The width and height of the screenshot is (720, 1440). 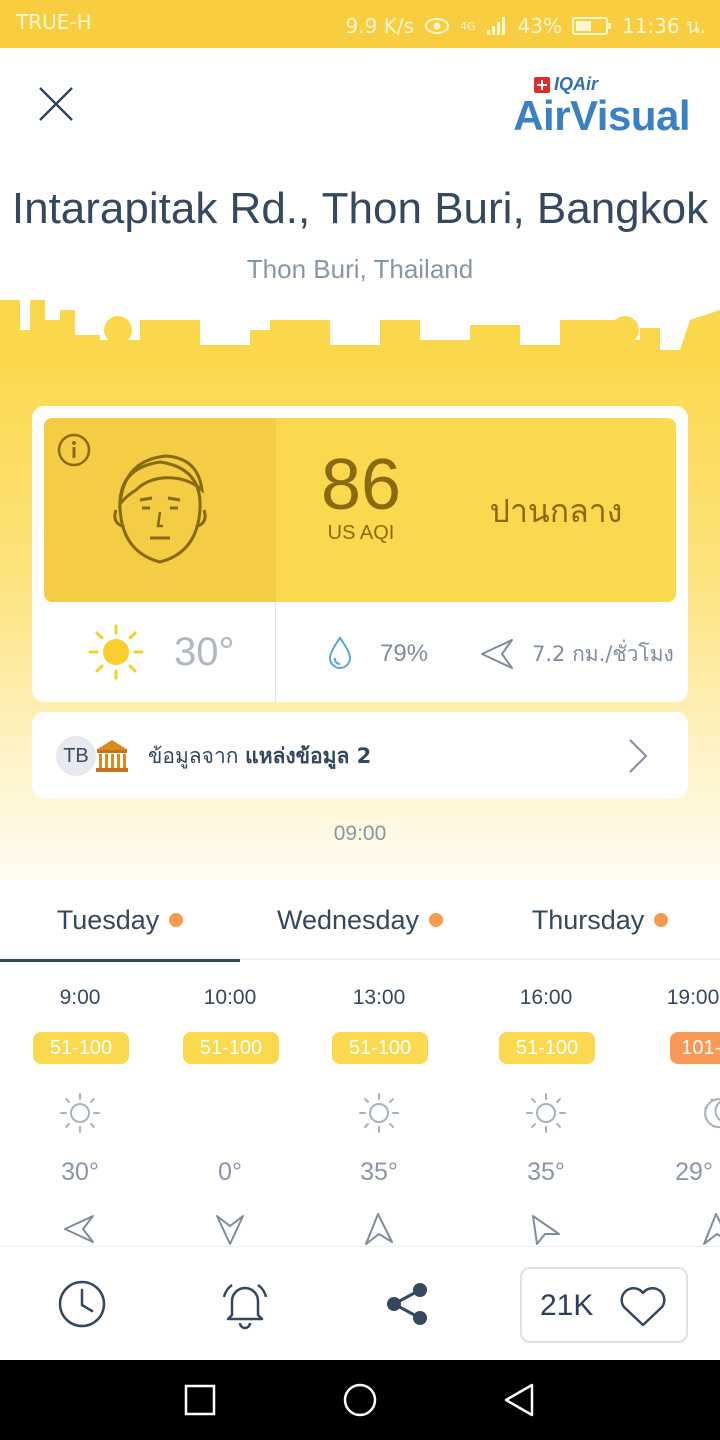 I want to click on forecast-day-tabs: Tuesday Wednesday Thursday, so click(x=360, y=921).